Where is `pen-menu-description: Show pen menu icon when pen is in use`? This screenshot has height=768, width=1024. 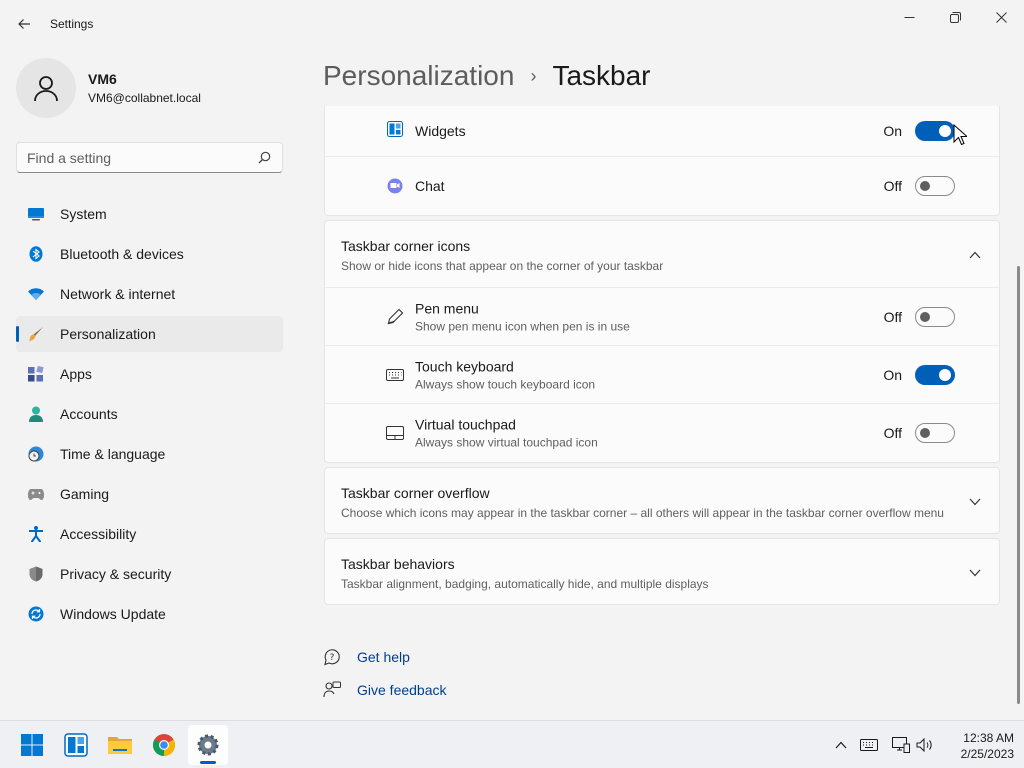
pen-menu-description: Show pen menu icon when pen is in use is located at coordinates (522, 326).